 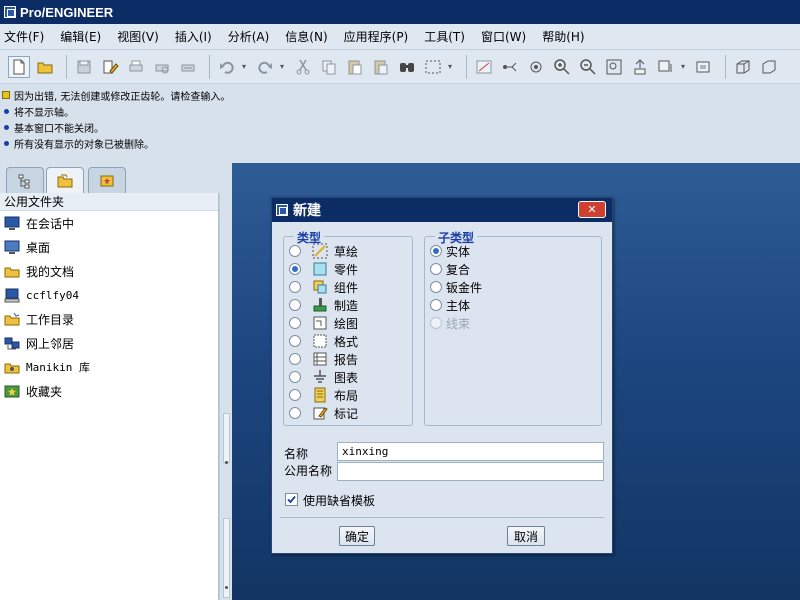 What do you see at coordinates (562, 67) in the screenshot?
I see `zoom-in-icon` at bounding box center [562, 67].